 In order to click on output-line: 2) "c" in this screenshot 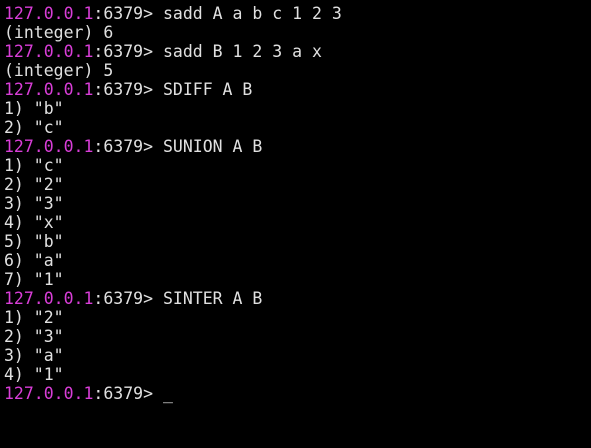, I will do `click(297, 127)`.